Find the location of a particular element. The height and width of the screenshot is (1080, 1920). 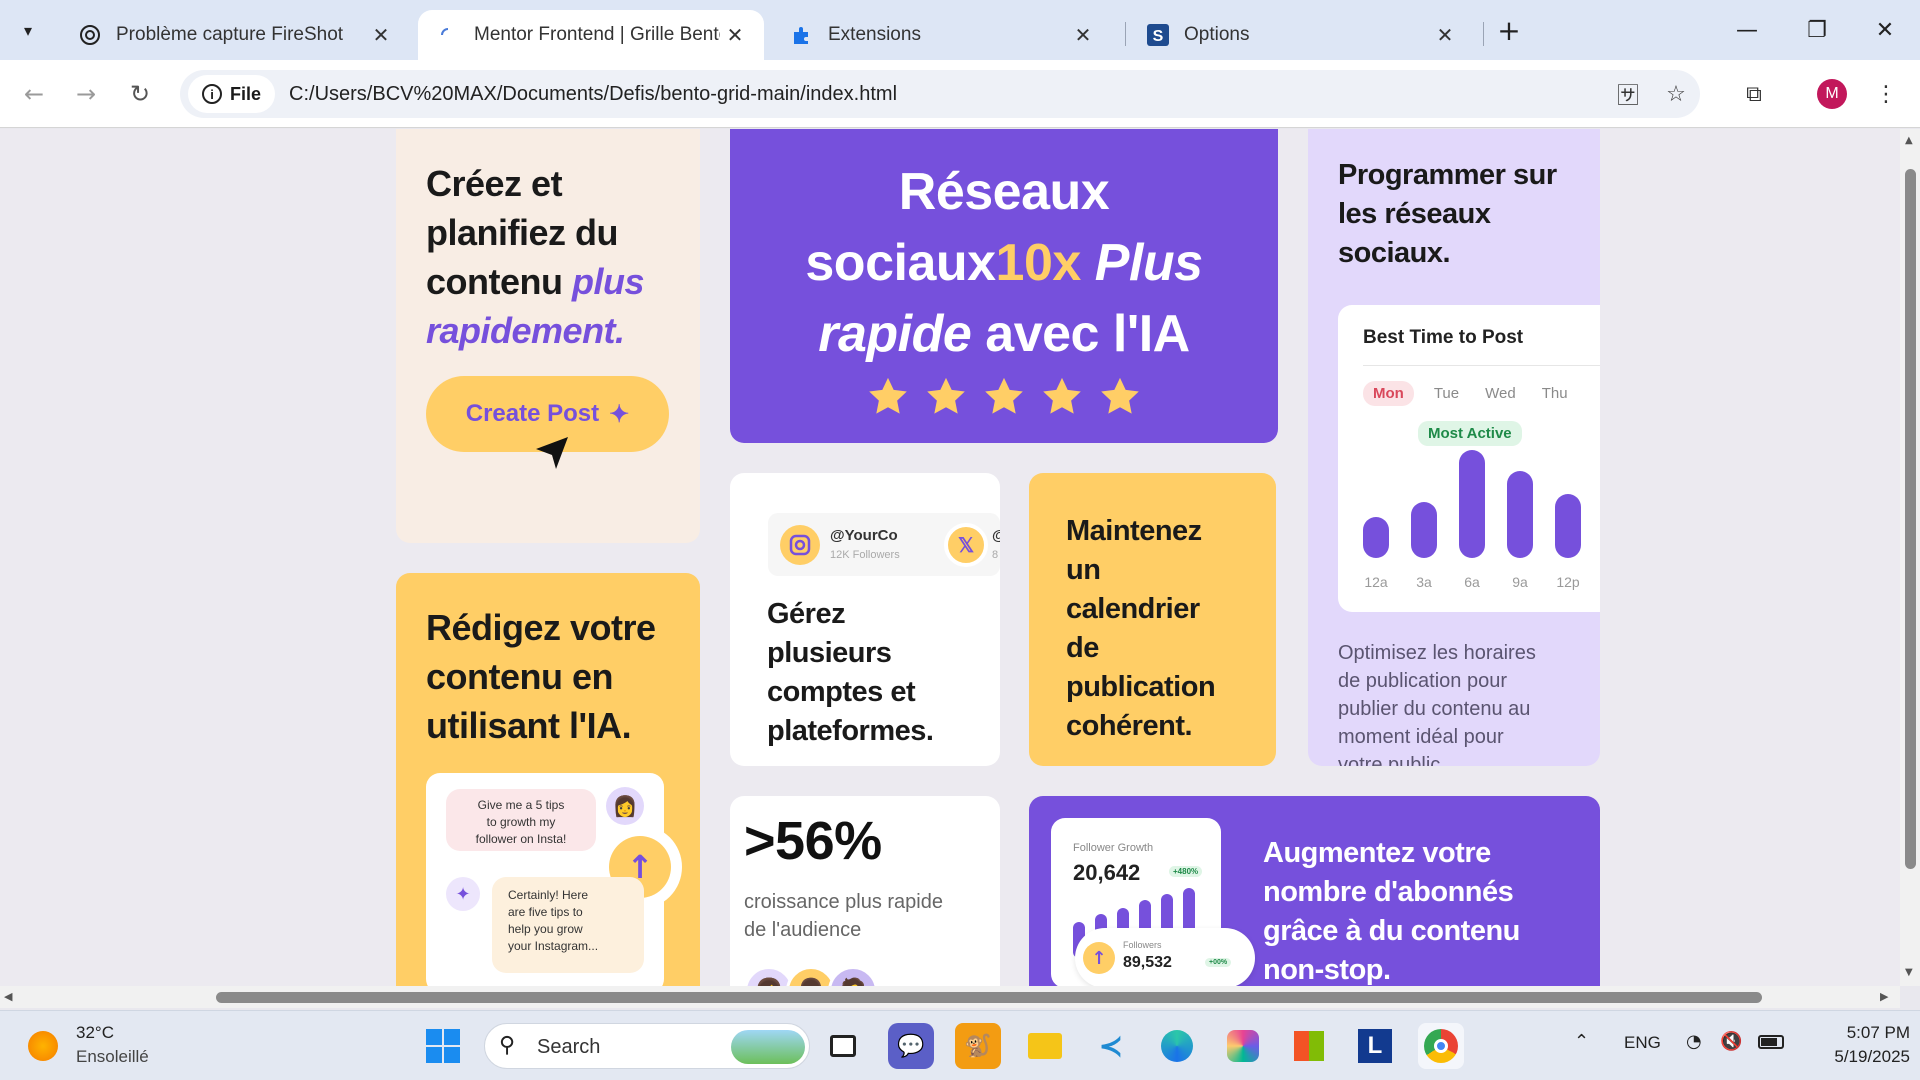

card-heading-line: comptes et is located at coordinates (841, 692).